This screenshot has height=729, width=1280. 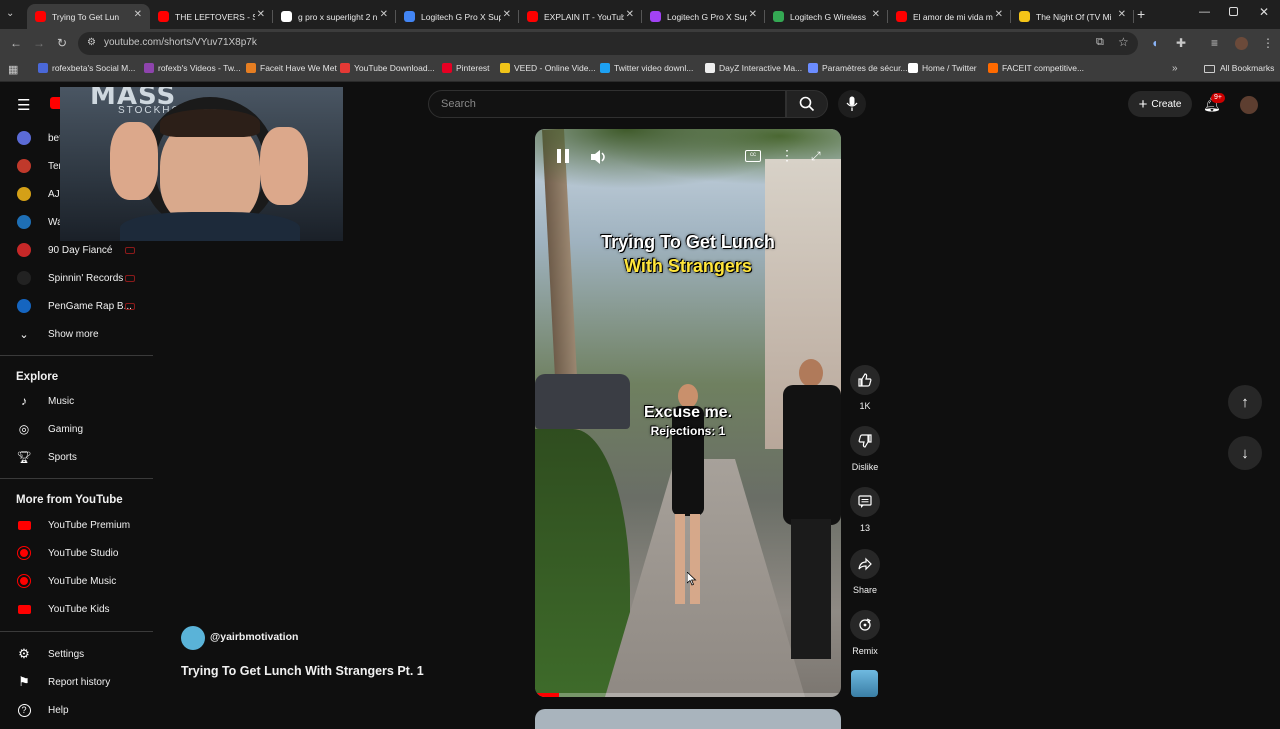 What do you see at coordinates (39, 43) in the screenshot?
I see `forward-icon: →` at bounding box center [39, 43].